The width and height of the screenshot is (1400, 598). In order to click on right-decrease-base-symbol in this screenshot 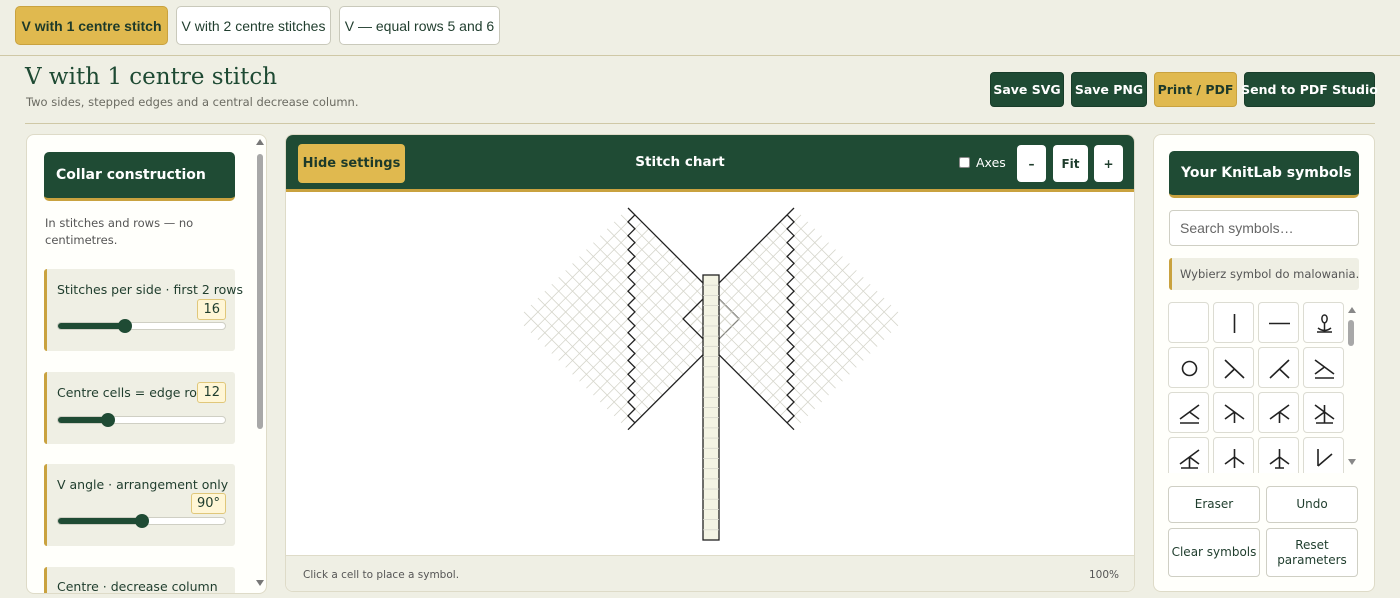, I will do `click(1323, 367)`.